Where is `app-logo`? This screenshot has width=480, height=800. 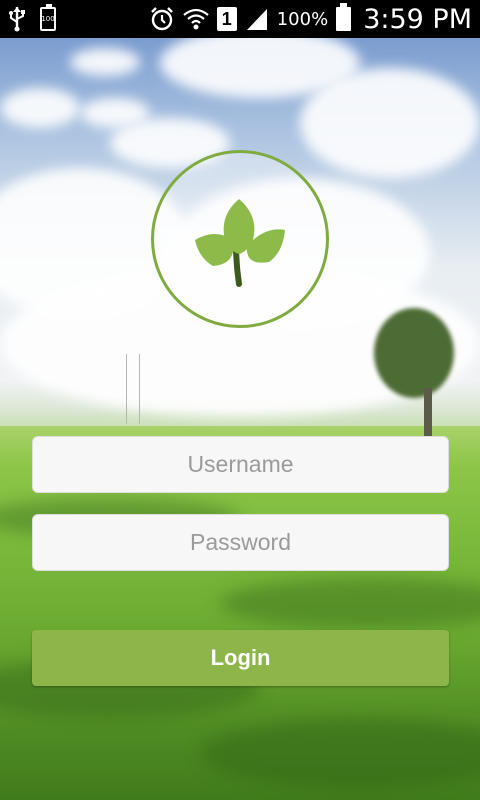 app-logo is located at coordinates (240, 239).